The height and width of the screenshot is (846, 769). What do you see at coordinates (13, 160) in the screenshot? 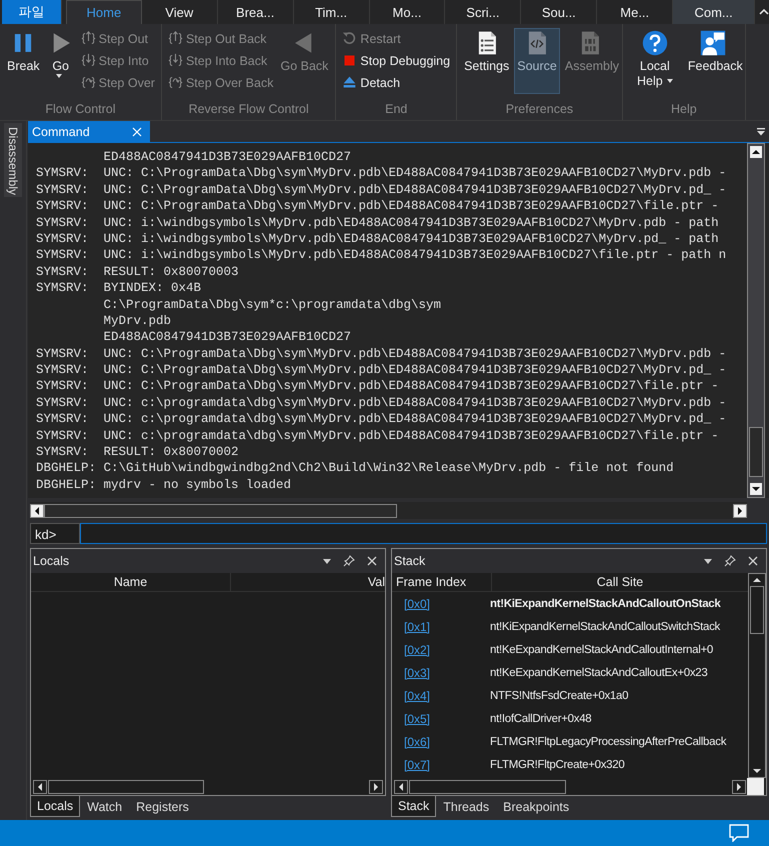
I see `side-tab: Disassembly` at bounding box center [13, 160].